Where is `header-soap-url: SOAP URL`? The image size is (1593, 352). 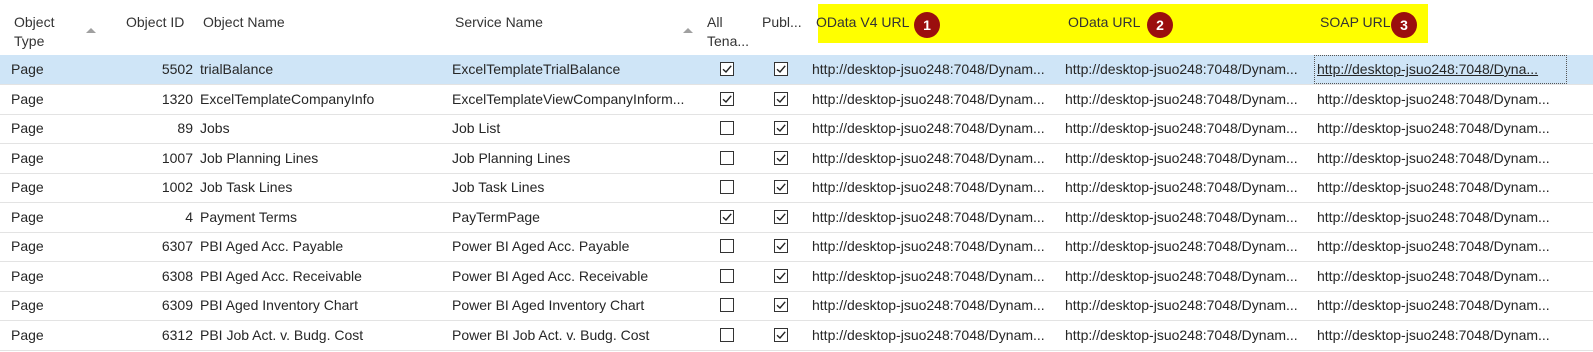
header-soap-url: SOAP URL is located at coordinates (1355, 22).